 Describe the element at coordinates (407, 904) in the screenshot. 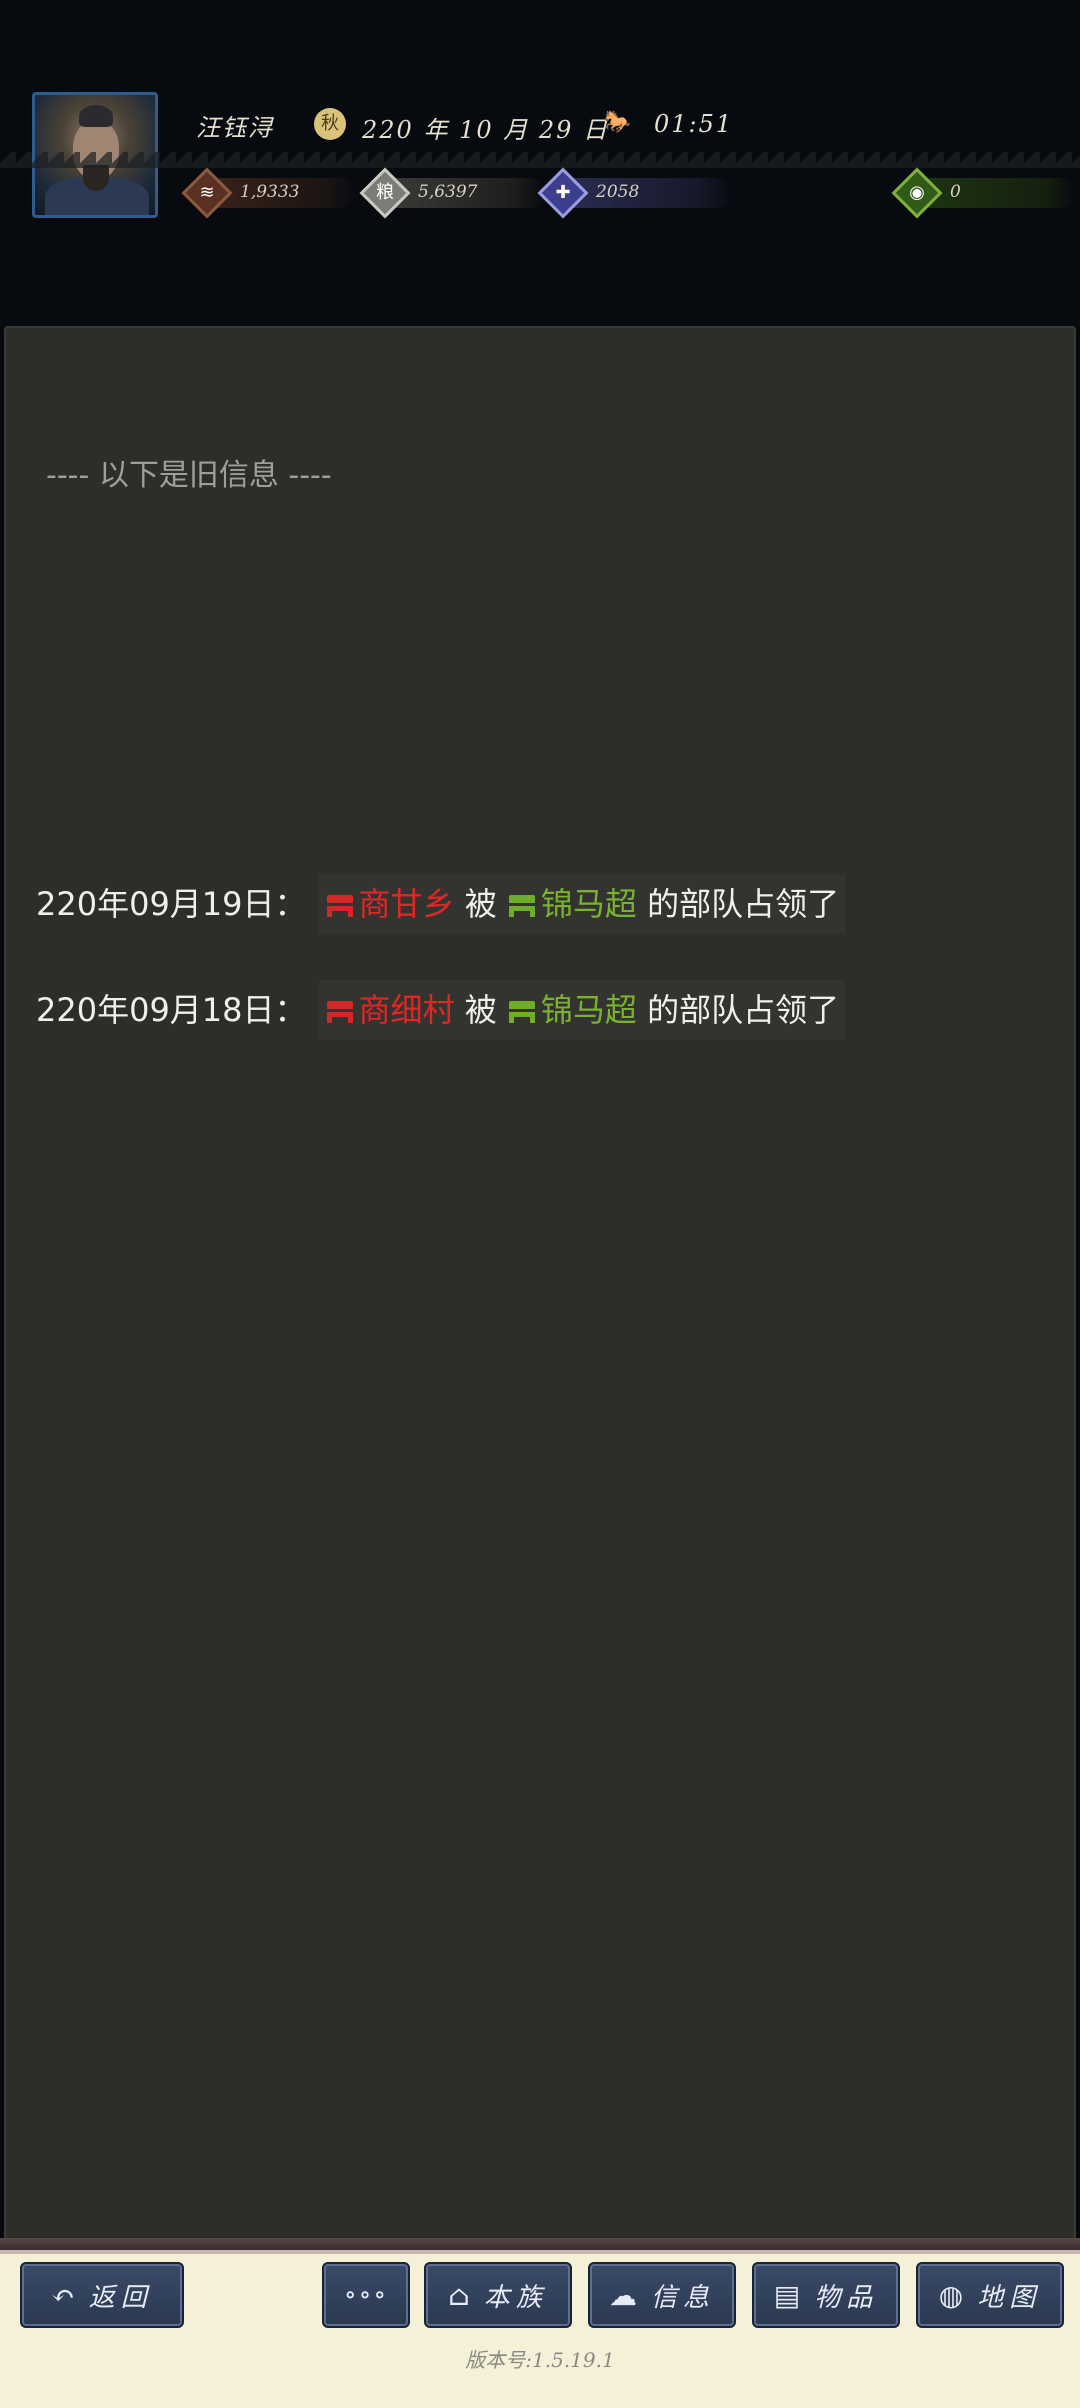

I see `place-name: 商甘乡` at that location.